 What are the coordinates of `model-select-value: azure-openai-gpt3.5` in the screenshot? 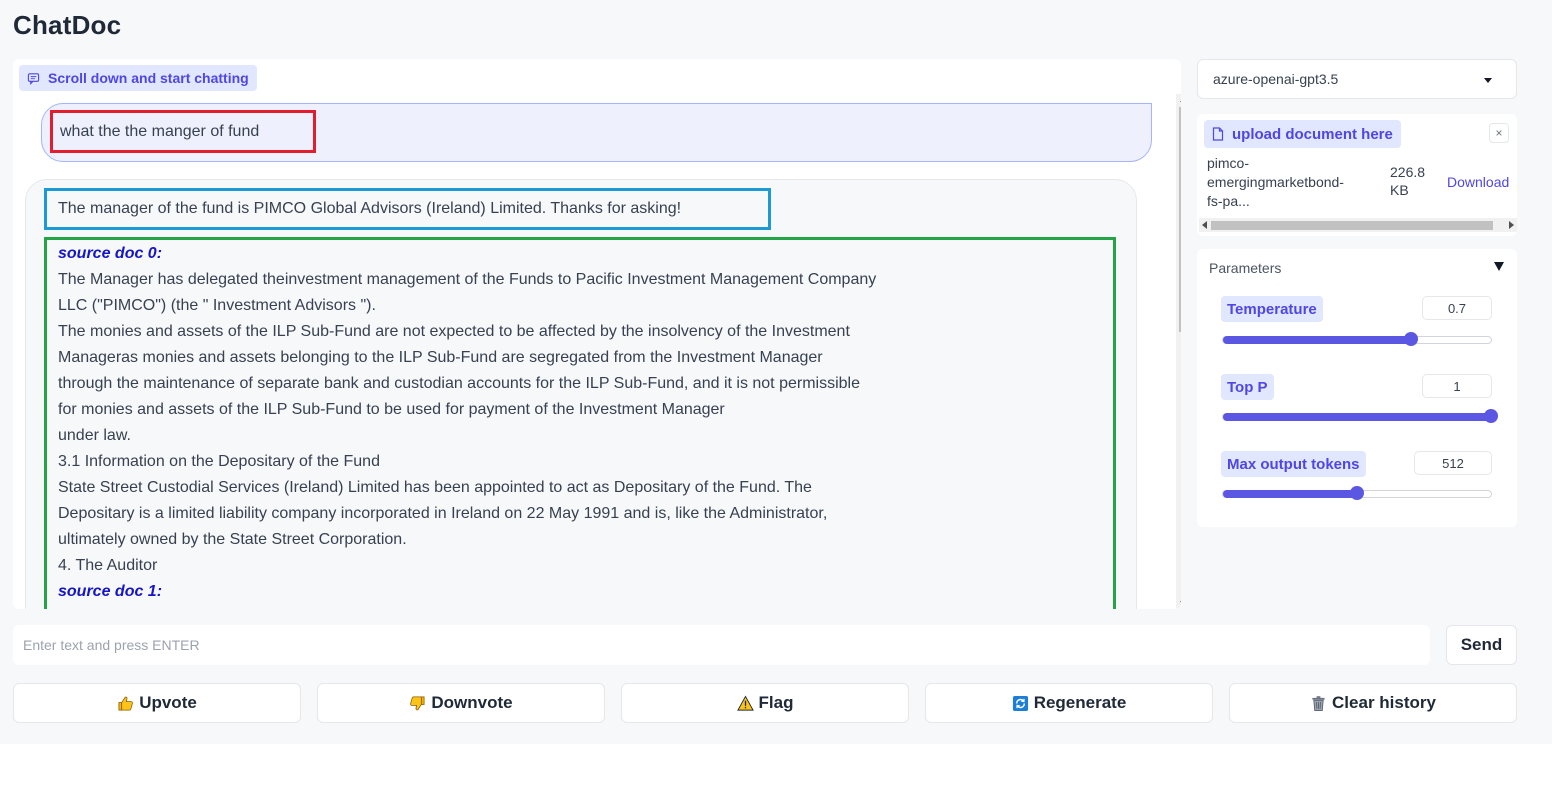 It's located at (1276, 79).